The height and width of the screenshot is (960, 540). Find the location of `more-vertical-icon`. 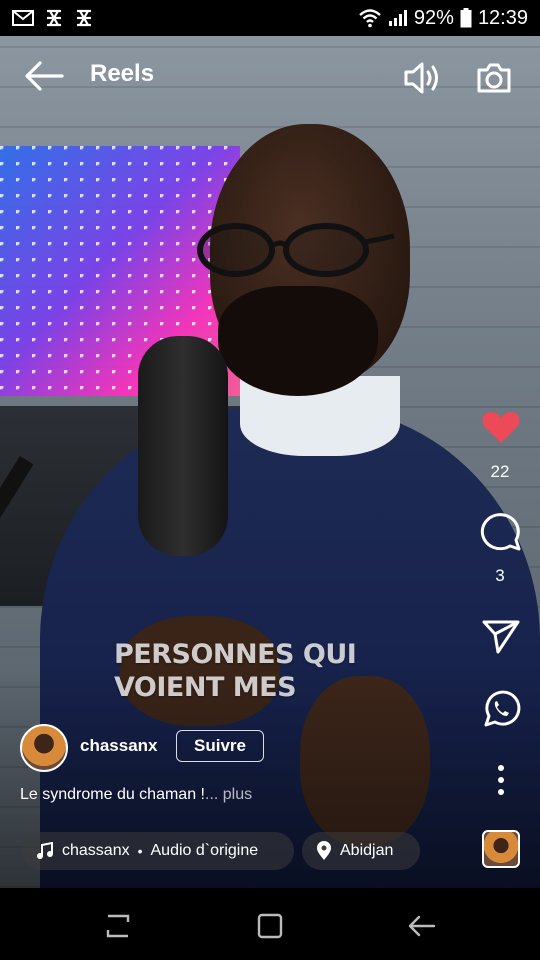

more-vertical-icon is located at coordinates (501, 780).